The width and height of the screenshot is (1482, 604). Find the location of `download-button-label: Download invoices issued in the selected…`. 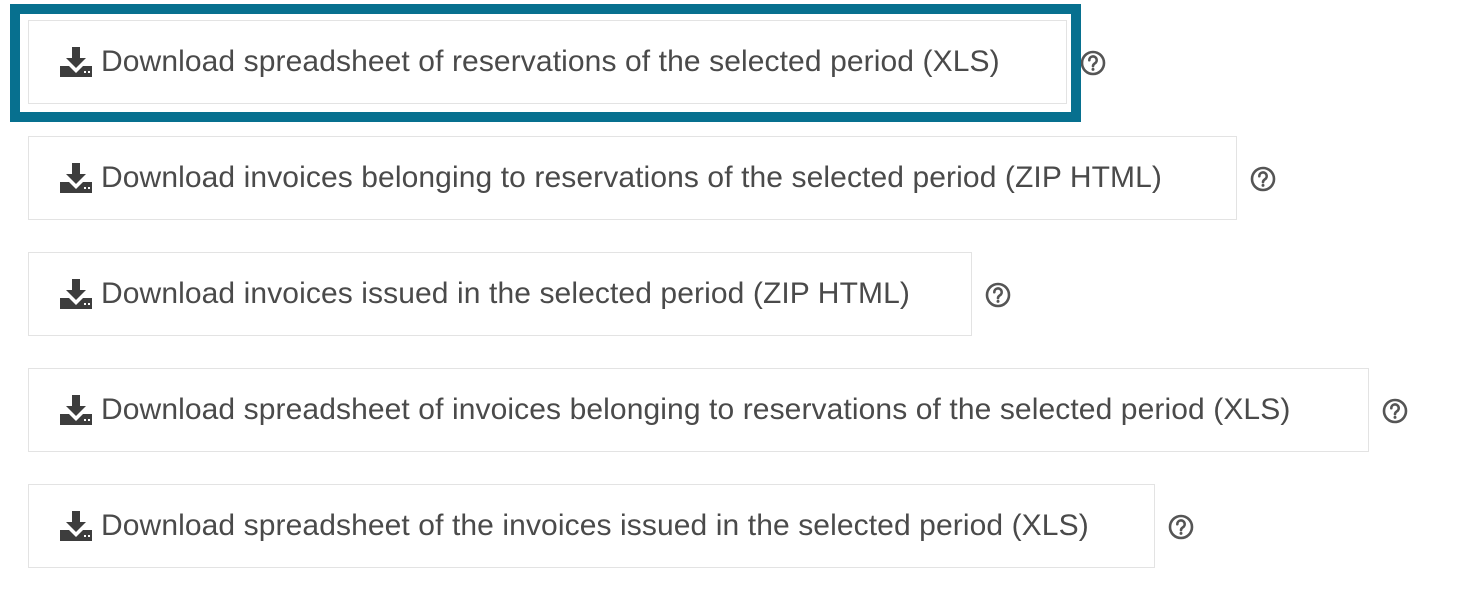

download-button-label: Download invoices issued in the selected… is located at coordinates (505, 293).